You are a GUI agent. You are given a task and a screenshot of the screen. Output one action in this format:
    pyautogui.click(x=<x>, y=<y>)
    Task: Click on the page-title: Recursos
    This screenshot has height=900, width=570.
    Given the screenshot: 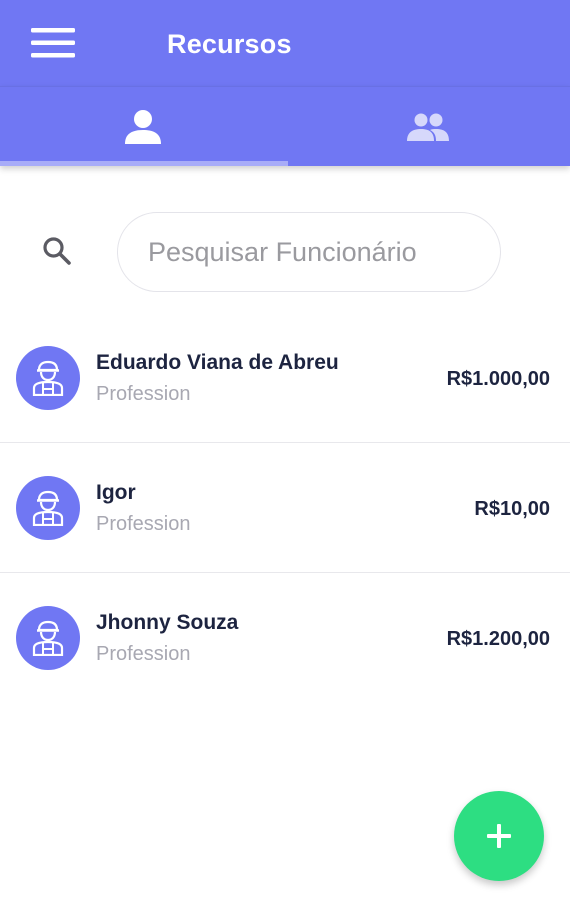 What is the action you would take?
    pyautogui.click(x=229, y=44)
    